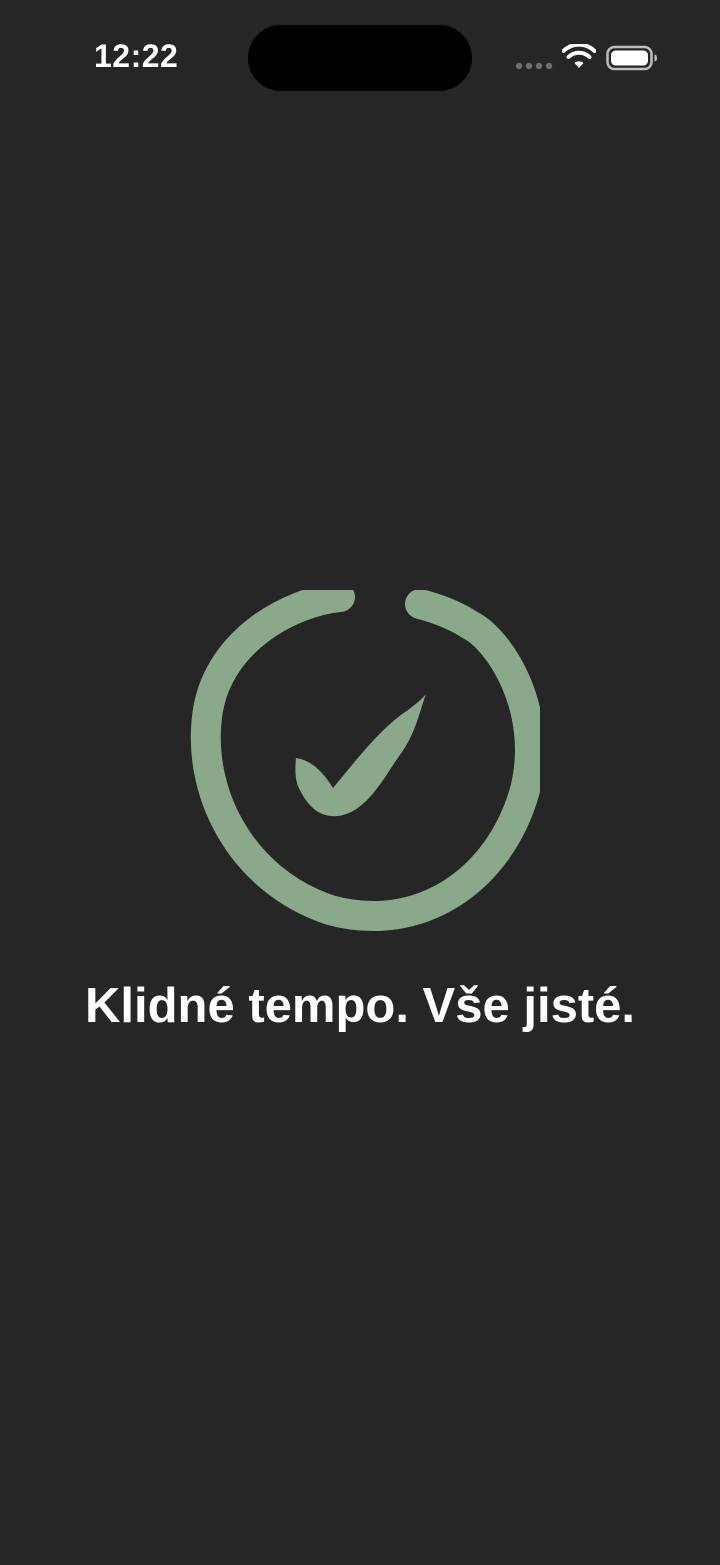 Image resolution: width=720 pixels, height=1565 pixels. I want to click on status-message: Klidné tempo. Vše jisté., so click(360, 1006).